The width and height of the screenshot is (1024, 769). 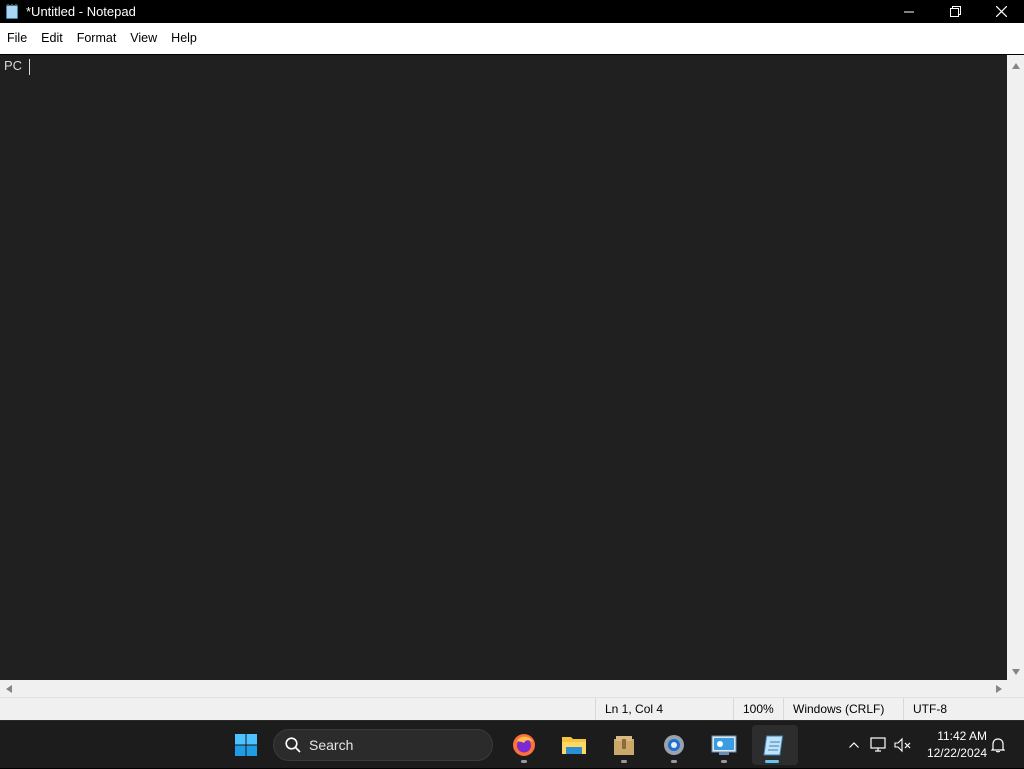 What do you see at coordinates (758, 709) in the screenshot?
I see `zoom-level: 100%` at bounding box center [758, 709].